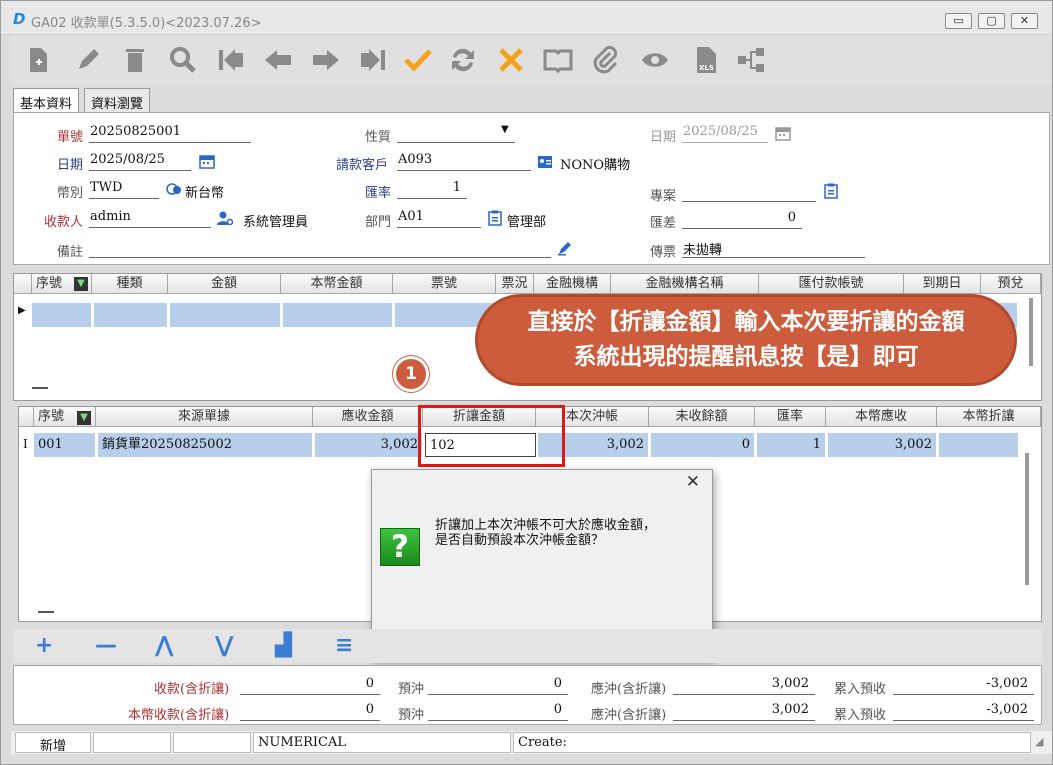 Image resolution: width=1053 pixels, height=765 pixels. Describe the element at coordinates (276, 222) in the screenshot. I see `payee-name: 系統管理員` at that location.